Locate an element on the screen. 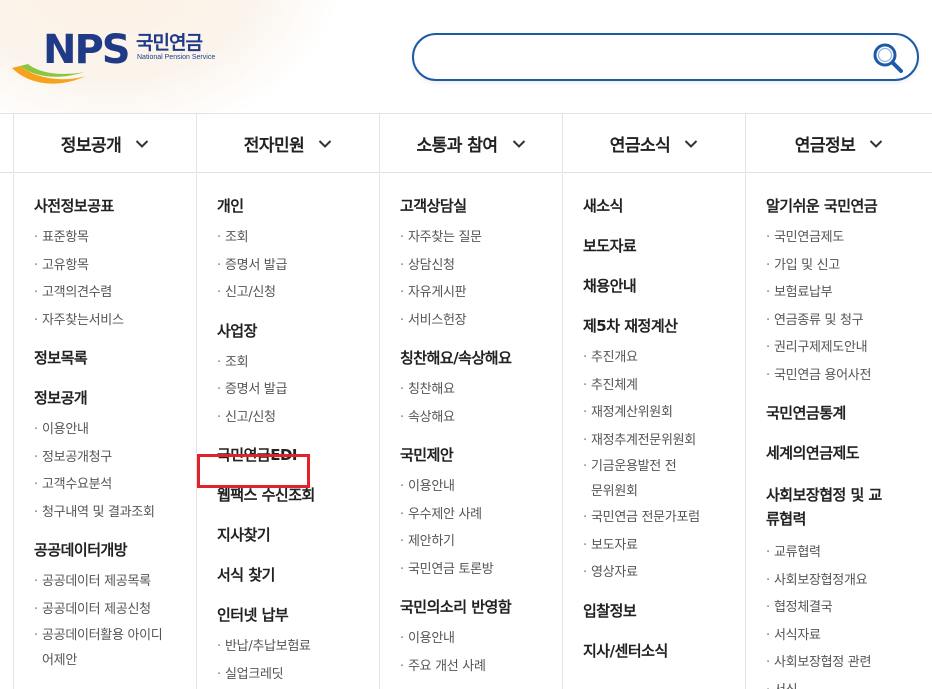 Image resolution: width=932 pixels, height=689 pixels. submenu-item: 고유항목 is located at coordinates (115, 266).